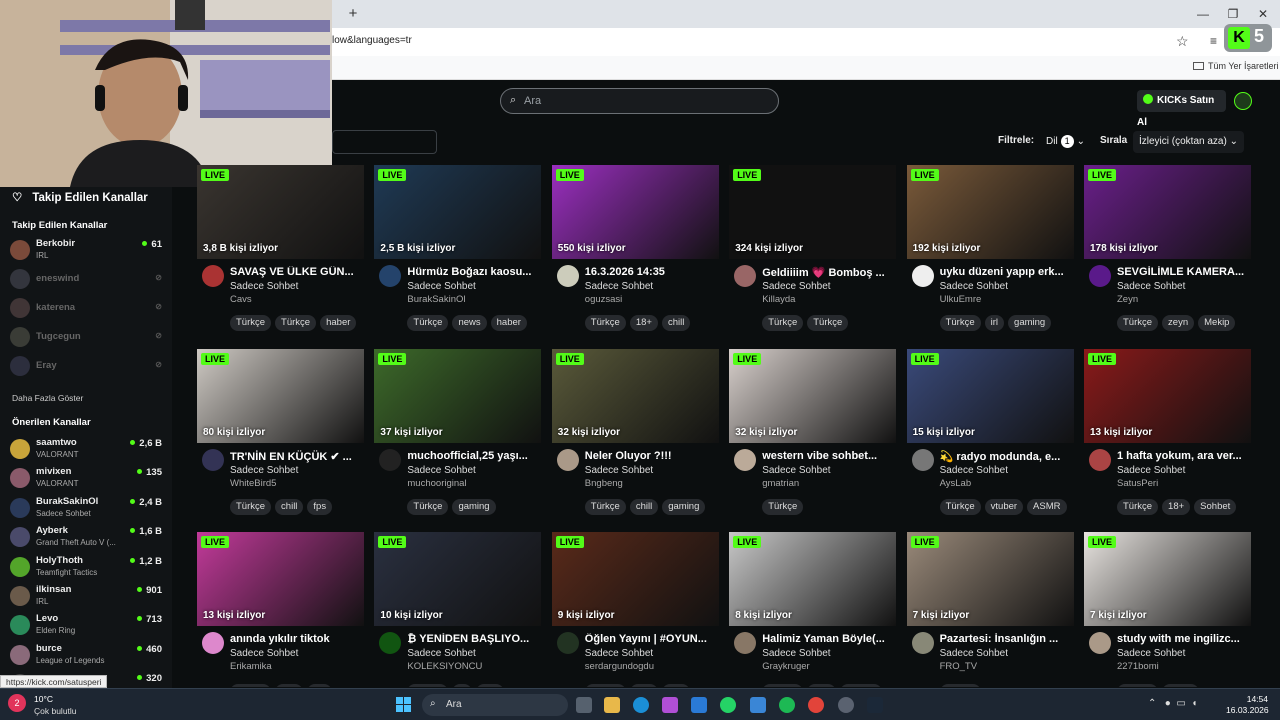  Describe the element at coordinates (86, 625) in the screenshot. I see `sidebar-channel: Levo Elden Ring 713` at that location.